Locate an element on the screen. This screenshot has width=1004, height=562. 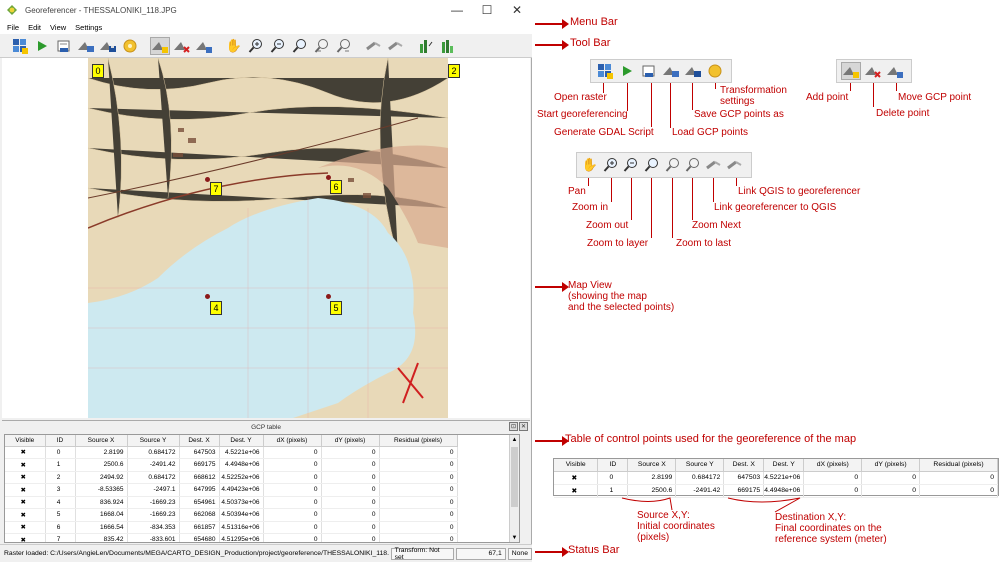
table-cell: 4.4948e+06 is located at coordinates (784, 491).